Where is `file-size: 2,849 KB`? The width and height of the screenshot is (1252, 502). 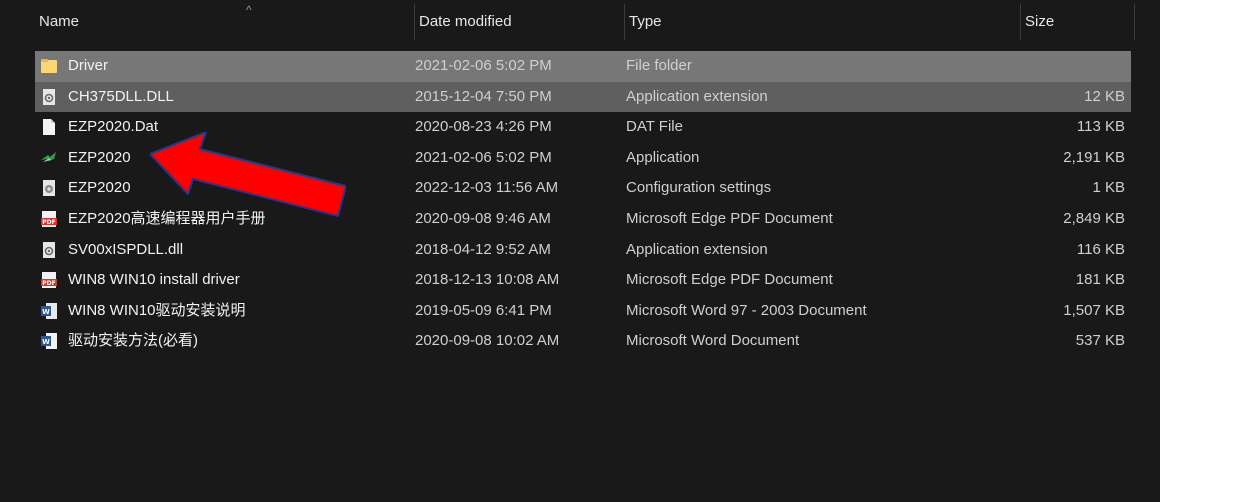 file-size: 2,849 KB is located at coordinates (1094, 218).